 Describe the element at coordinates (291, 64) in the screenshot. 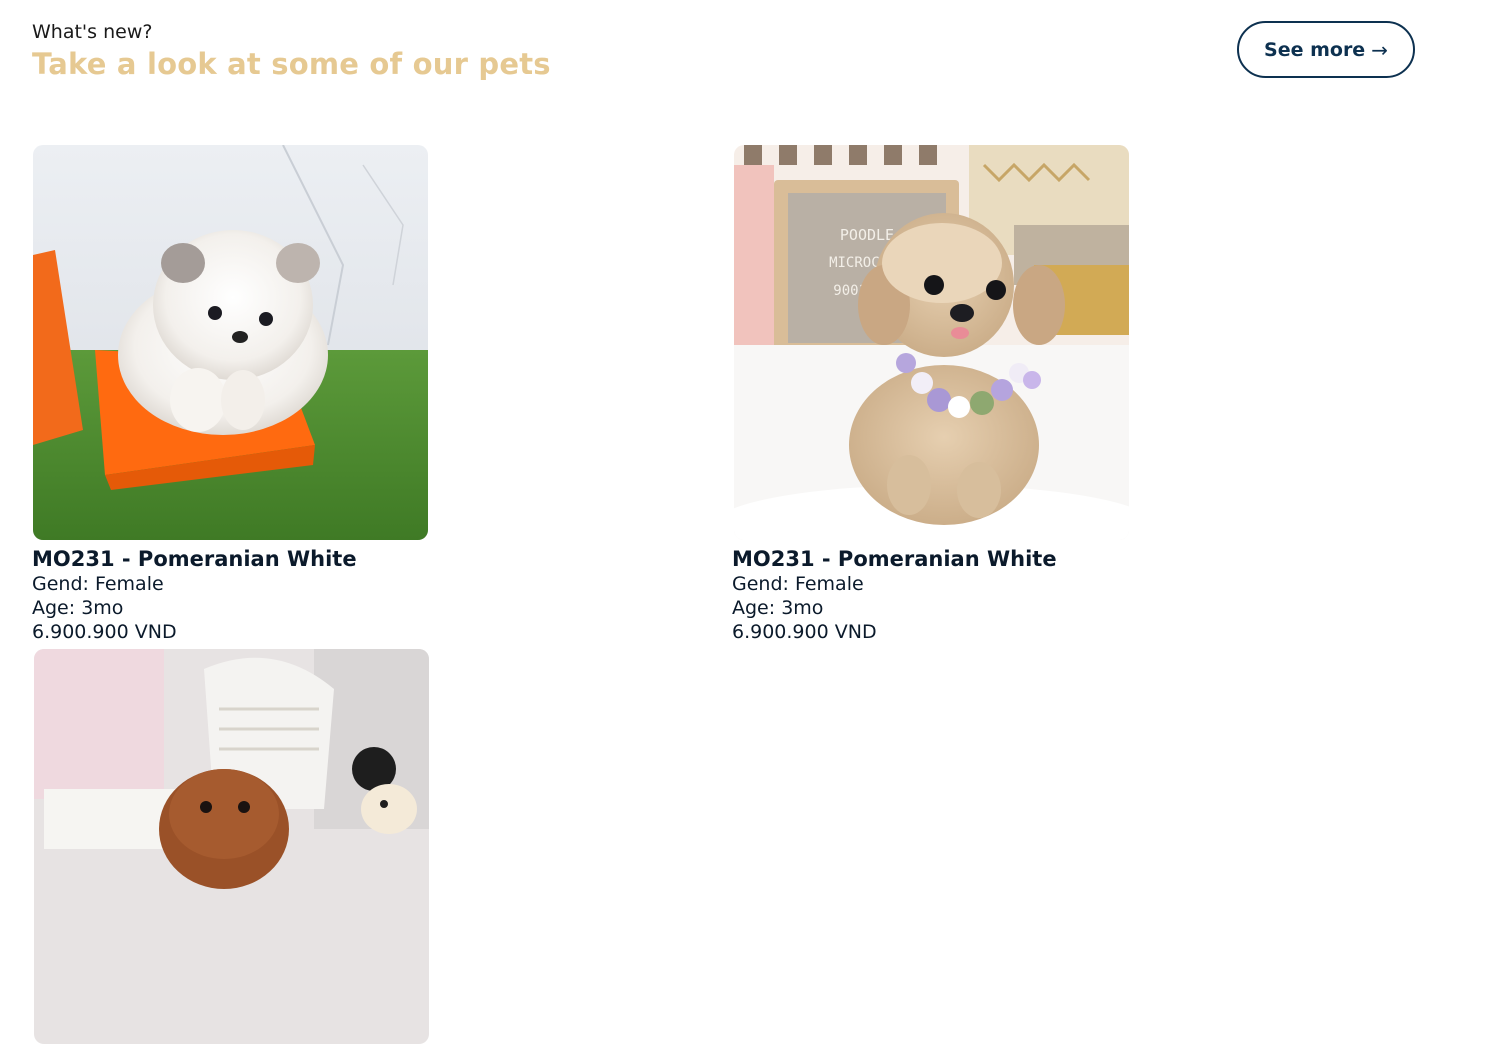

I see `section-headline: Take a look at some of our pets` at that location.